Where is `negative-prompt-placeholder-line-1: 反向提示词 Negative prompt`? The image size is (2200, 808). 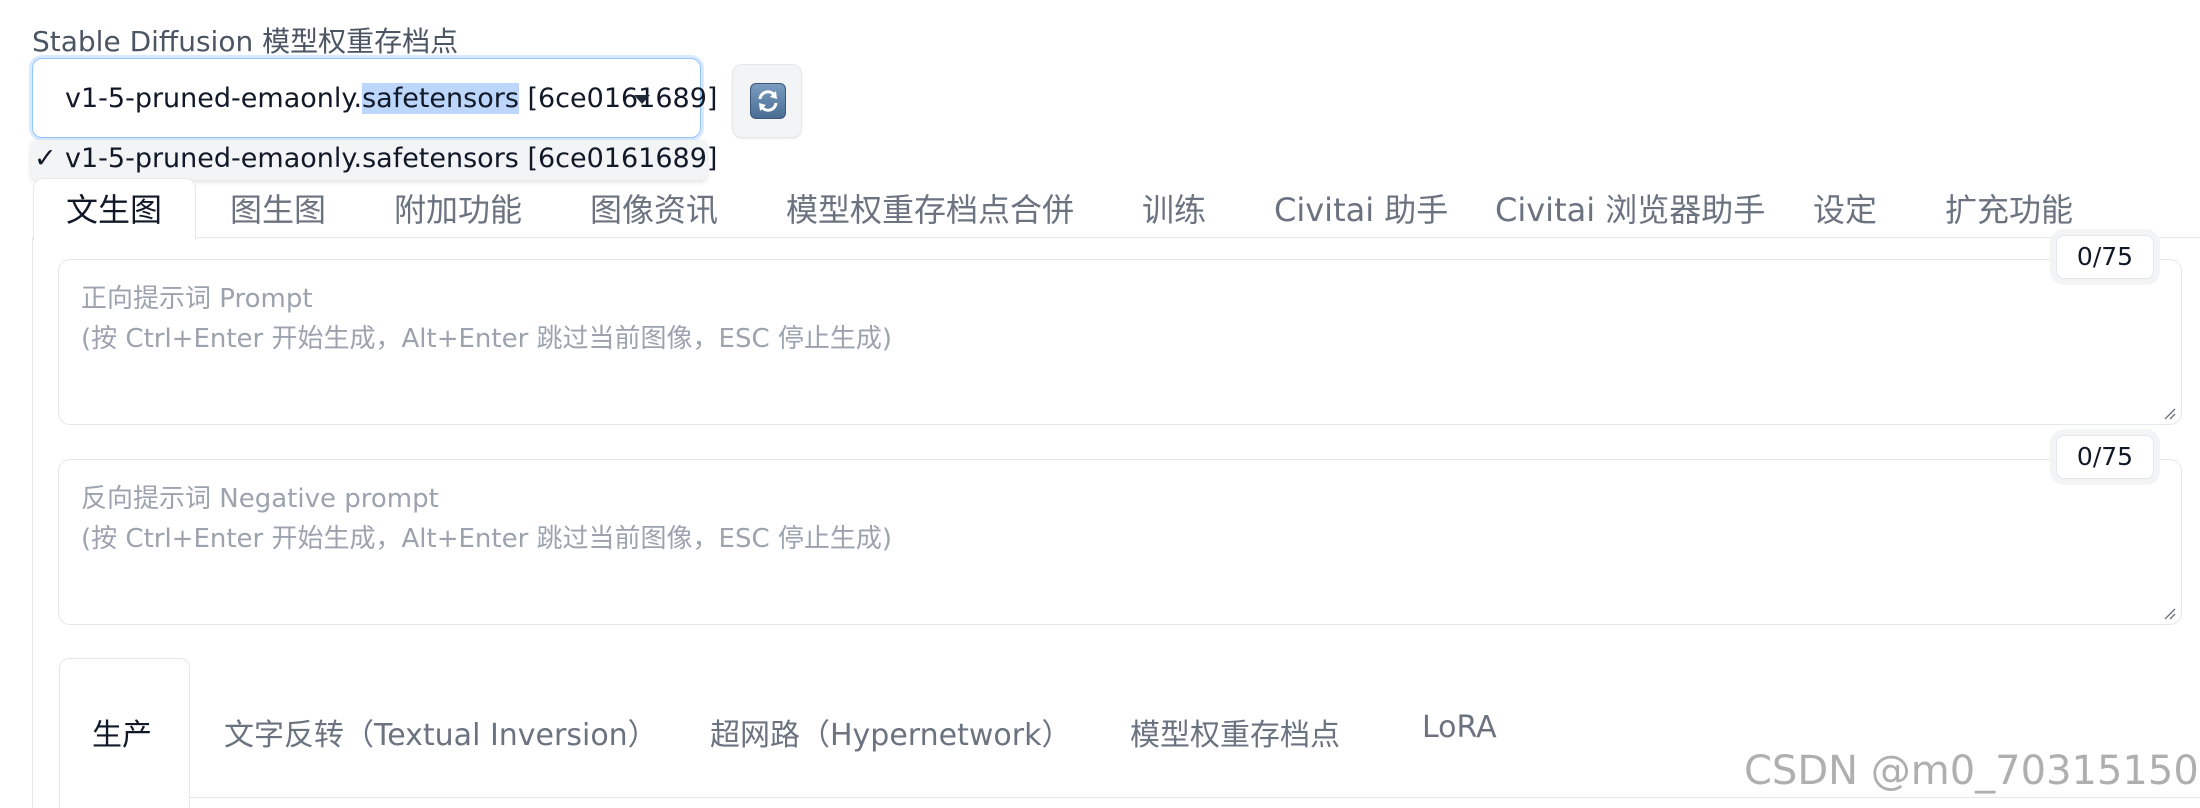 negative-prompt-placeholder-line-1: 反向提示词 Negative prompt is located at coordinates (260, 499).